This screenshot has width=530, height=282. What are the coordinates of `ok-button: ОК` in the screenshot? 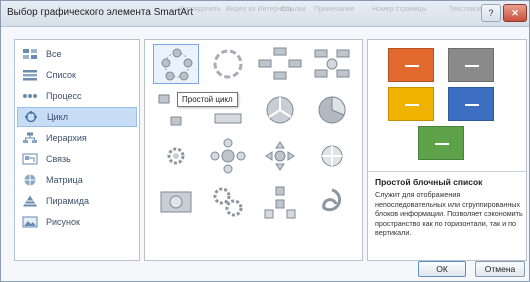 It's located at (442, 269).